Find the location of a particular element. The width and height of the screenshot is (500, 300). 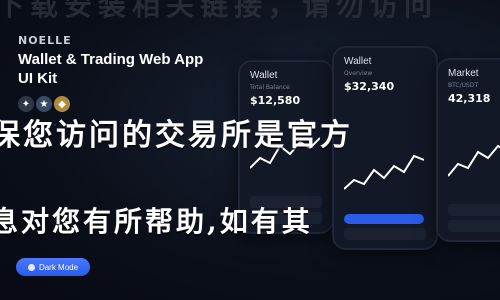

brand-name: NOELLE is located at coordinates (45, 40).